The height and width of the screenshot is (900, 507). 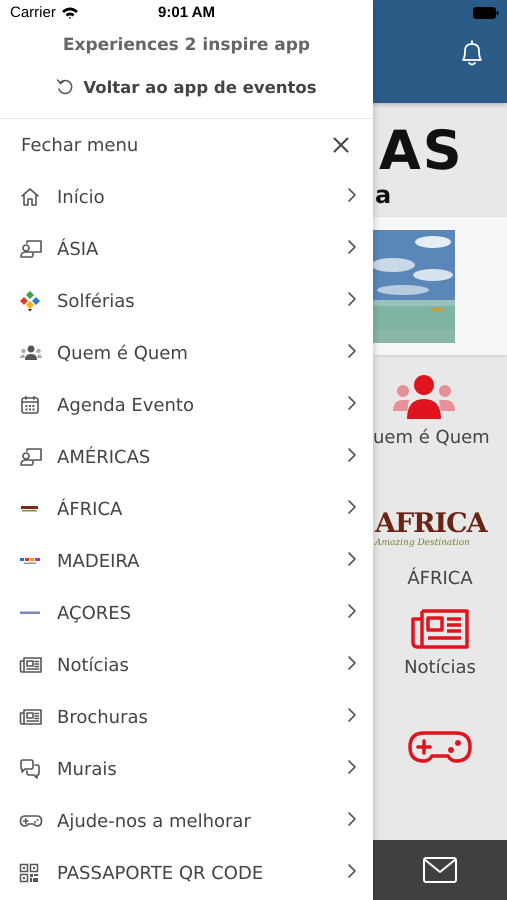 What do you see at coordinates (30, 769) in the screenshot?
I see `chat-icon` at bounding box center [30, 769].